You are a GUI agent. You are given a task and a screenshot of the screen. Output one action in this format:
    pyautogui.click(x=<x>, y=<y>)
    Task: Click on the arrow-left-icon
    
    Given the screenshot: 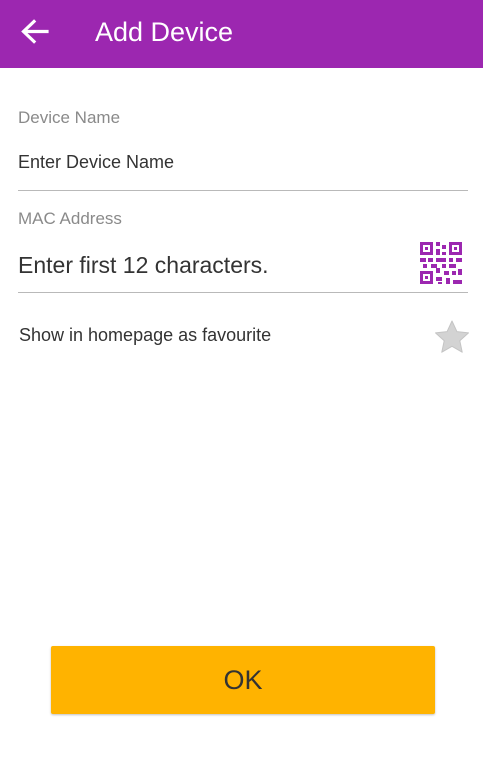 What is the action you would take?
    pyautogui.click(x=35, y=31)
    